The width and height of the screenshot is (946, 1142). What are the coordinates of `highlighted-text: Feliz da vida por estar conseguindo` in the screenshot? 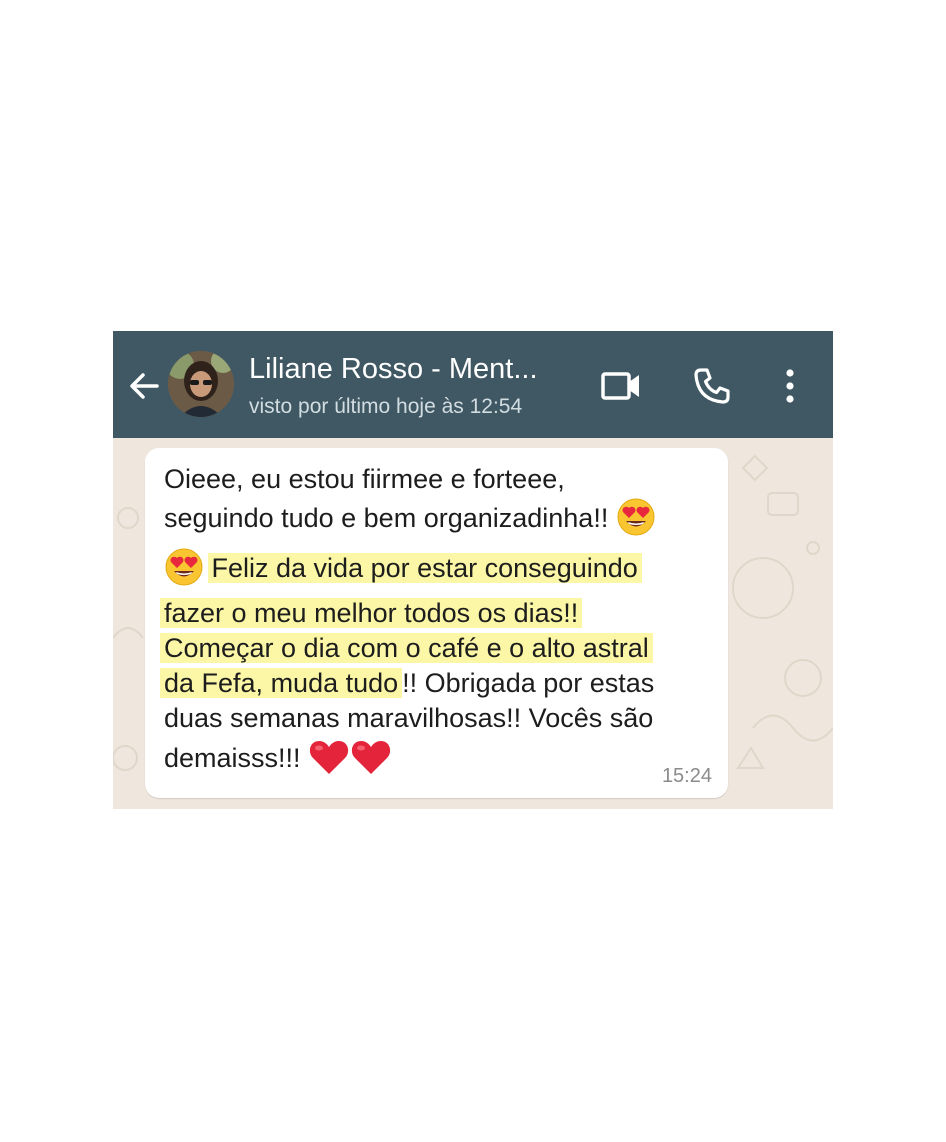 It's located at (424, 568).